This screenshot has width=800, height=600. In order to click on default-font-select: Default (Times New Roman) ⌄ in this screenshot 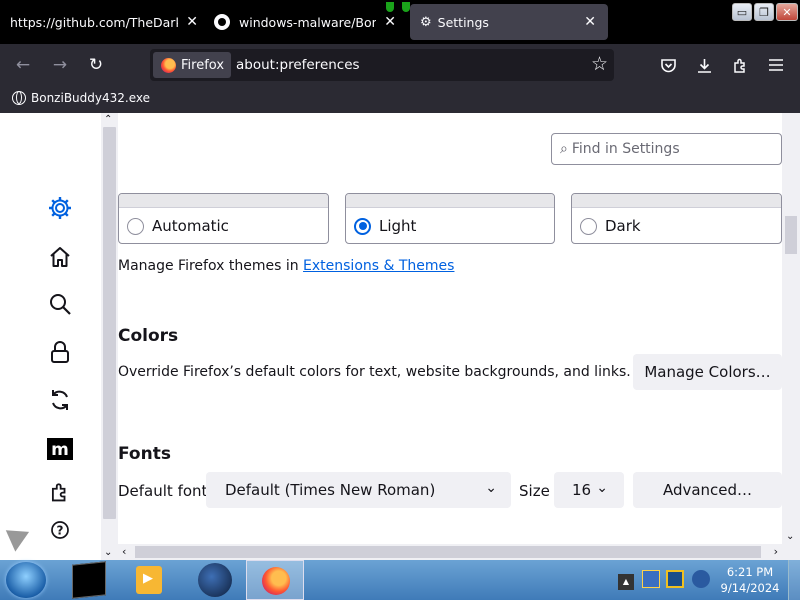, I will do `click(358, 490)`.